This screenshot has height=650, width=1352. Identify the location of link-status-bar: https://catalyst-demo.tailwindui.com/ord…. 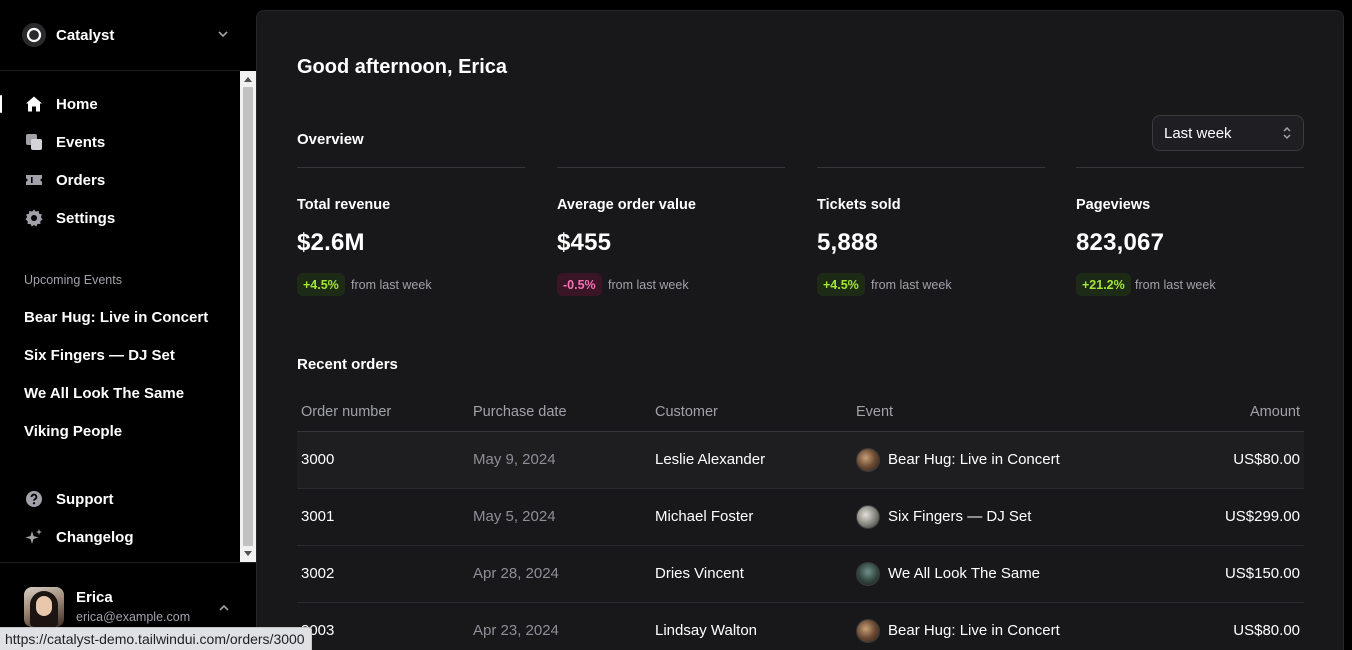
(156, 638).